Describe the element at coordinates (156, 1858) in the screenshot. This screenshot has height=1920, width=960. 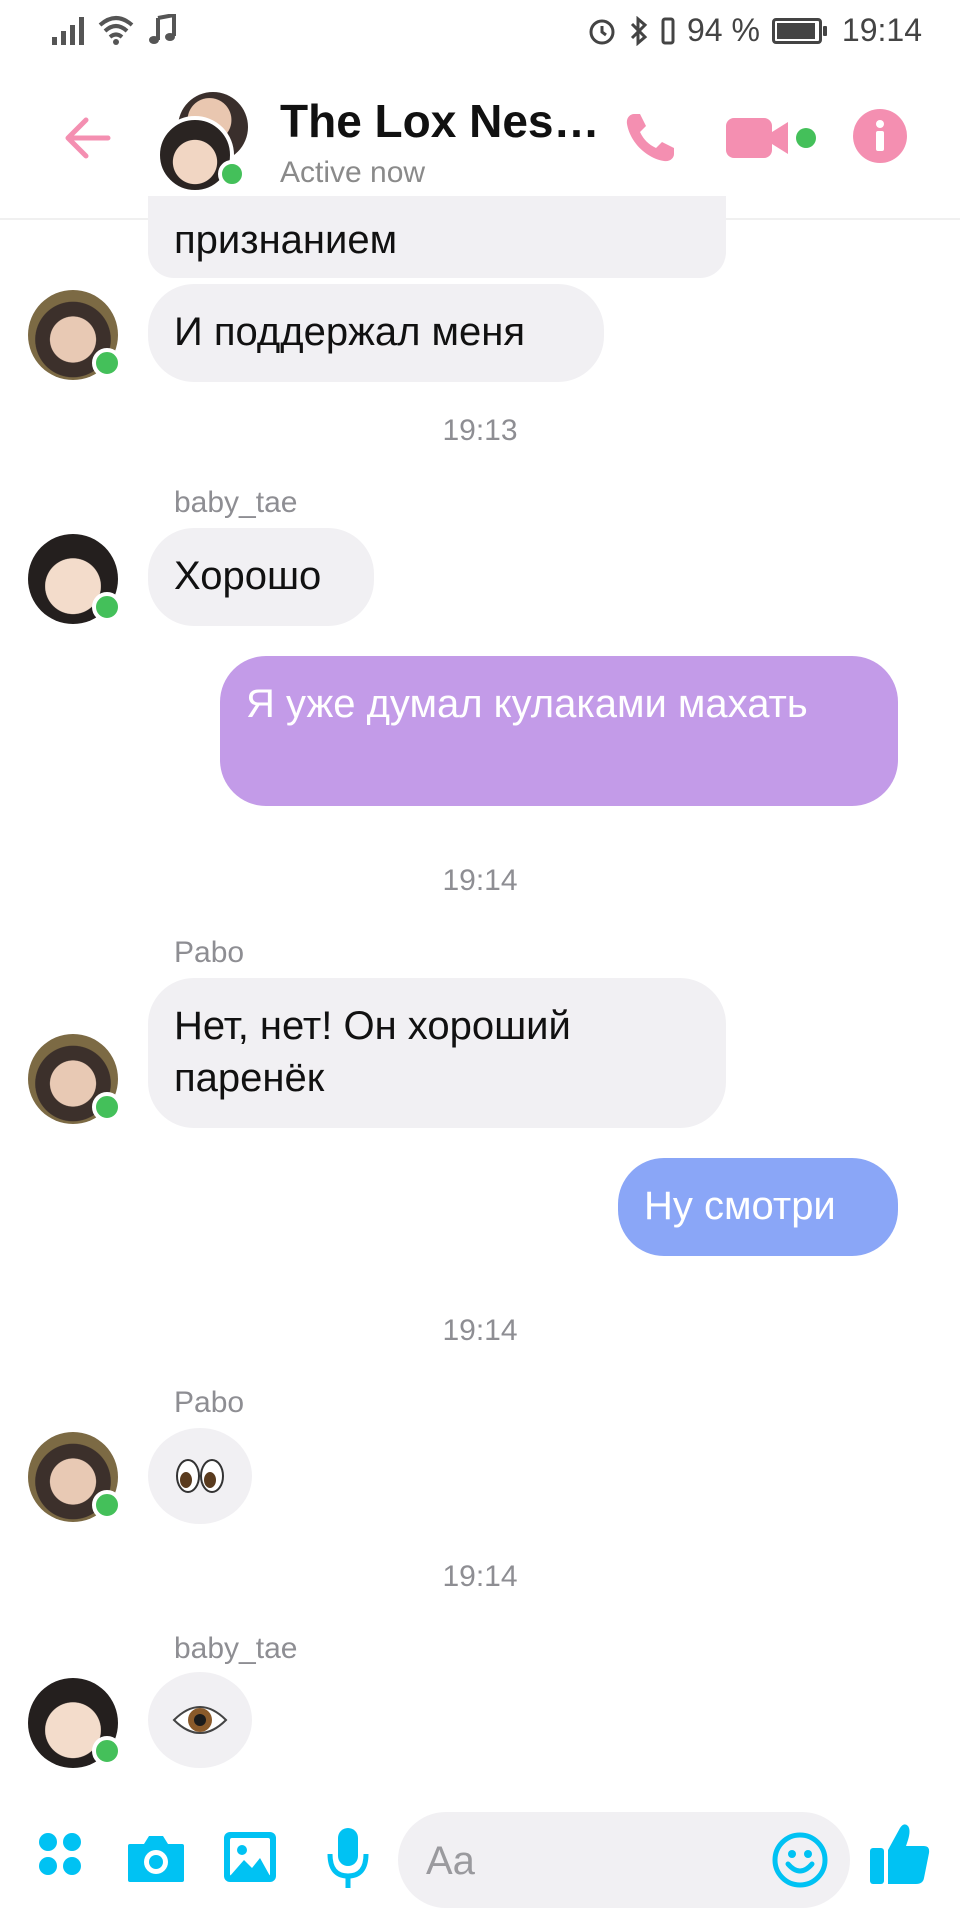
I see `camera-icon` at that location.